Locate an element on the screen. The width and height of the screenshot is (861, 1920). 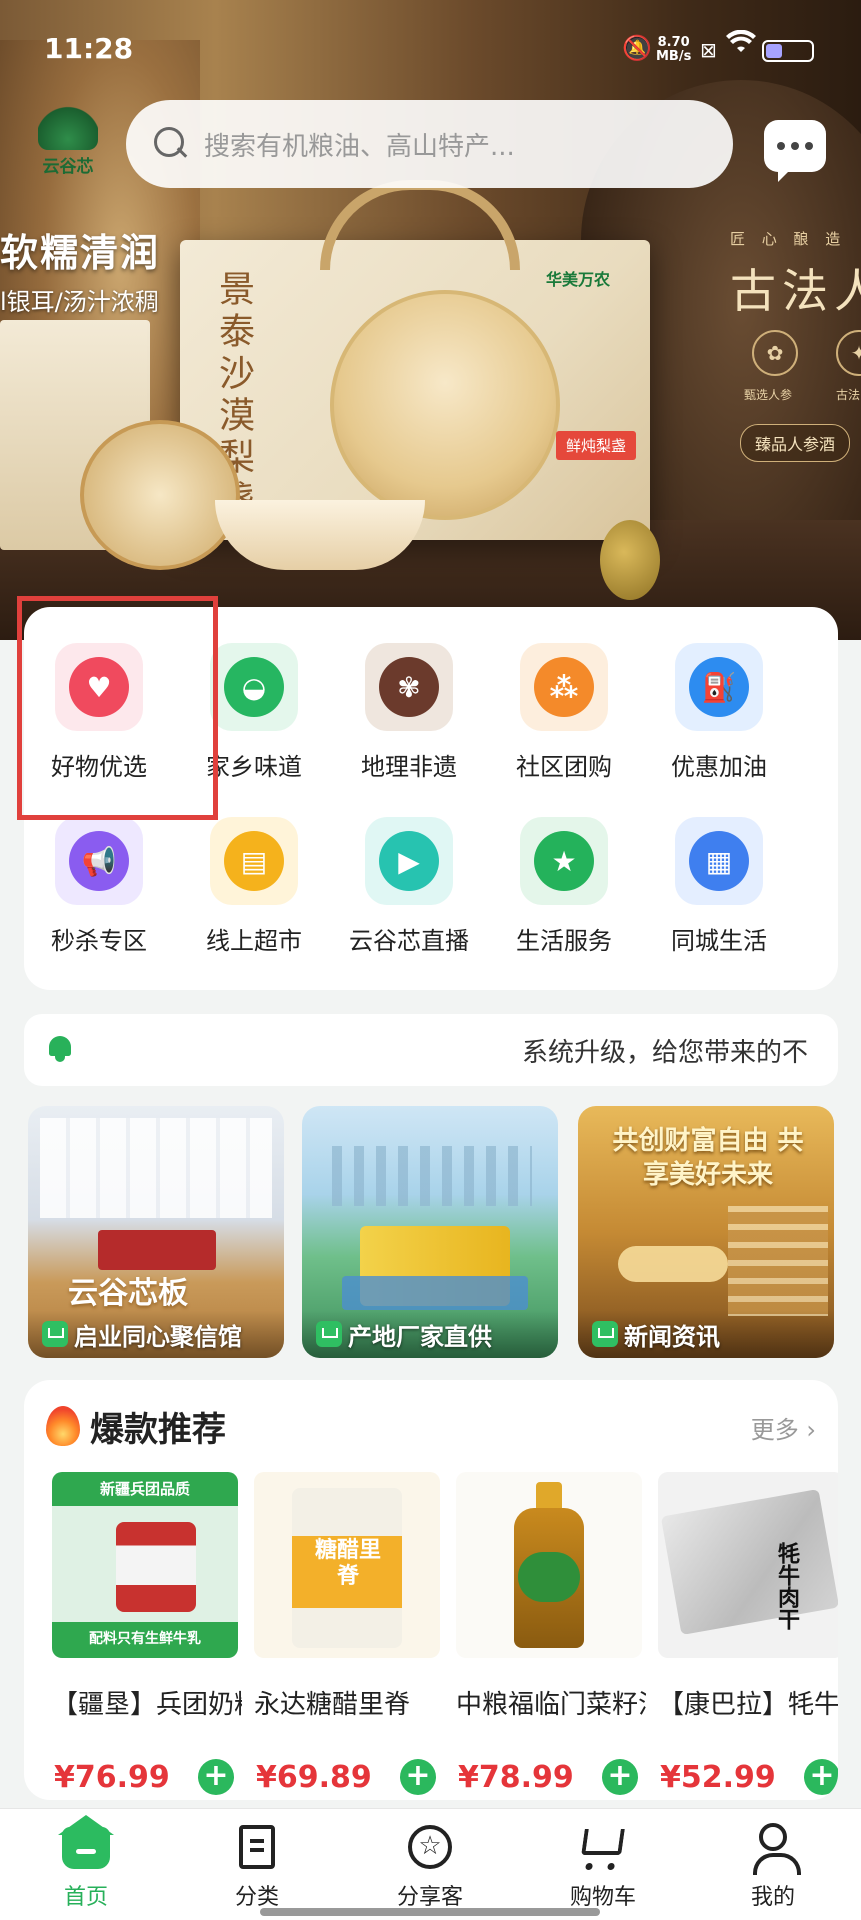
category-label: 秒杀专区 is located at coordinates (99, 941).